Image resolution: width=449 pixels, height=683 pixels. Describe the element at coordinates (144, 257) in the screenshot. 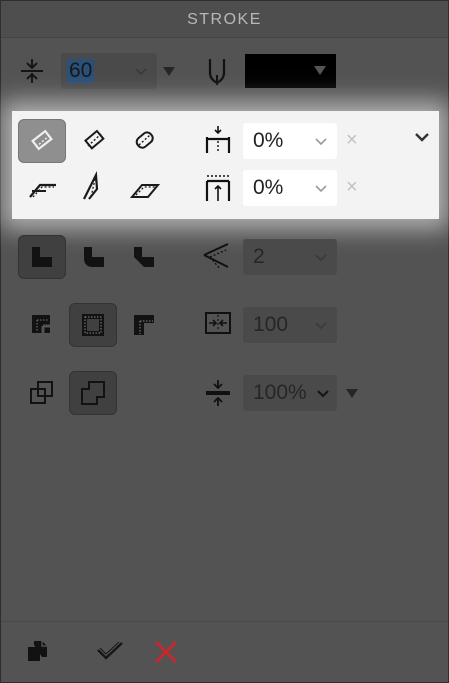

I see `corner-bevel-button` at that location.